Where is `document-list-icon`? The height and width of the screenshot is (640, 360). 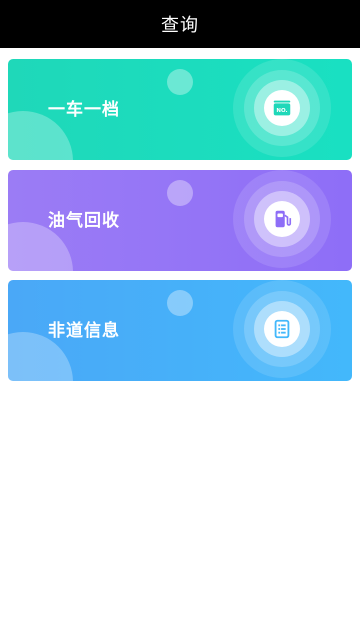
document-list-icon is located at coordinates (282, 329).